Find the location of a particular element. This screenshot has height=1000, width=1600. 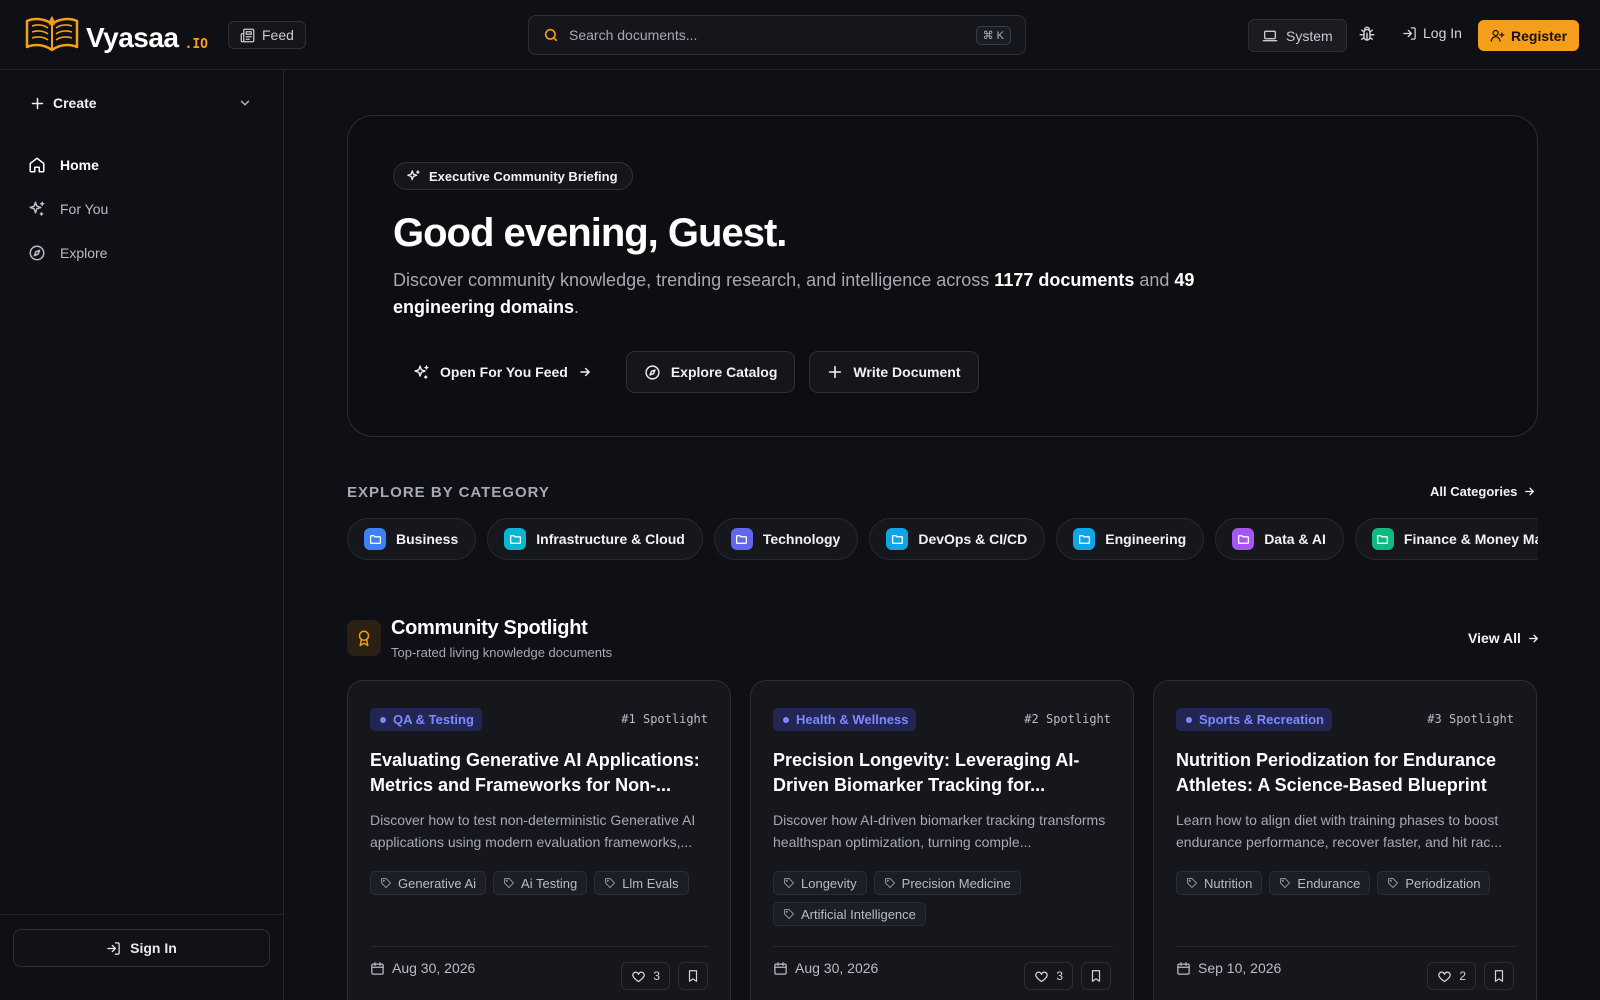

briefing-badge-label: Executive Community Briefing is located at coordinates (523, 176).